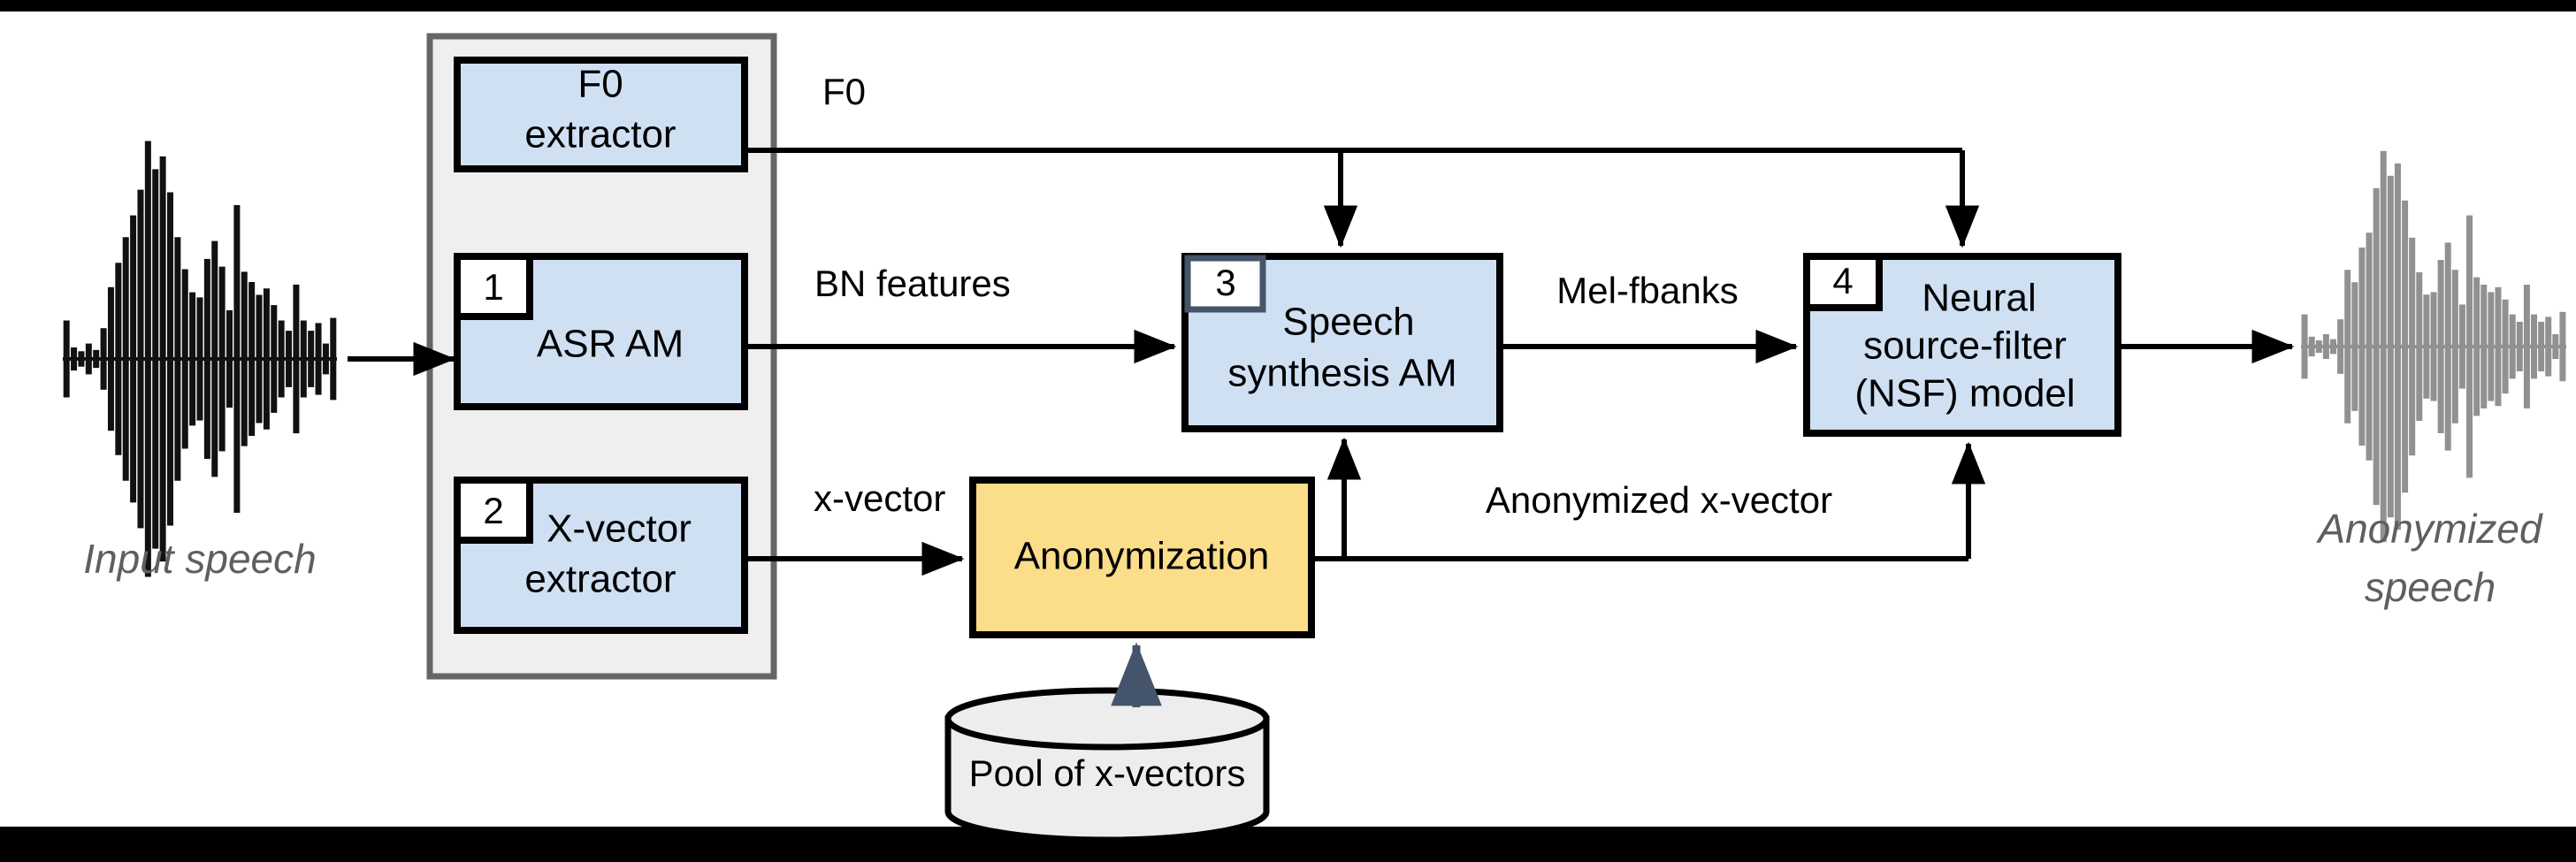  Describe the element at coordinates (199, 559) in the screenshot. I see `input-speech-caption: Input speech` at that location.